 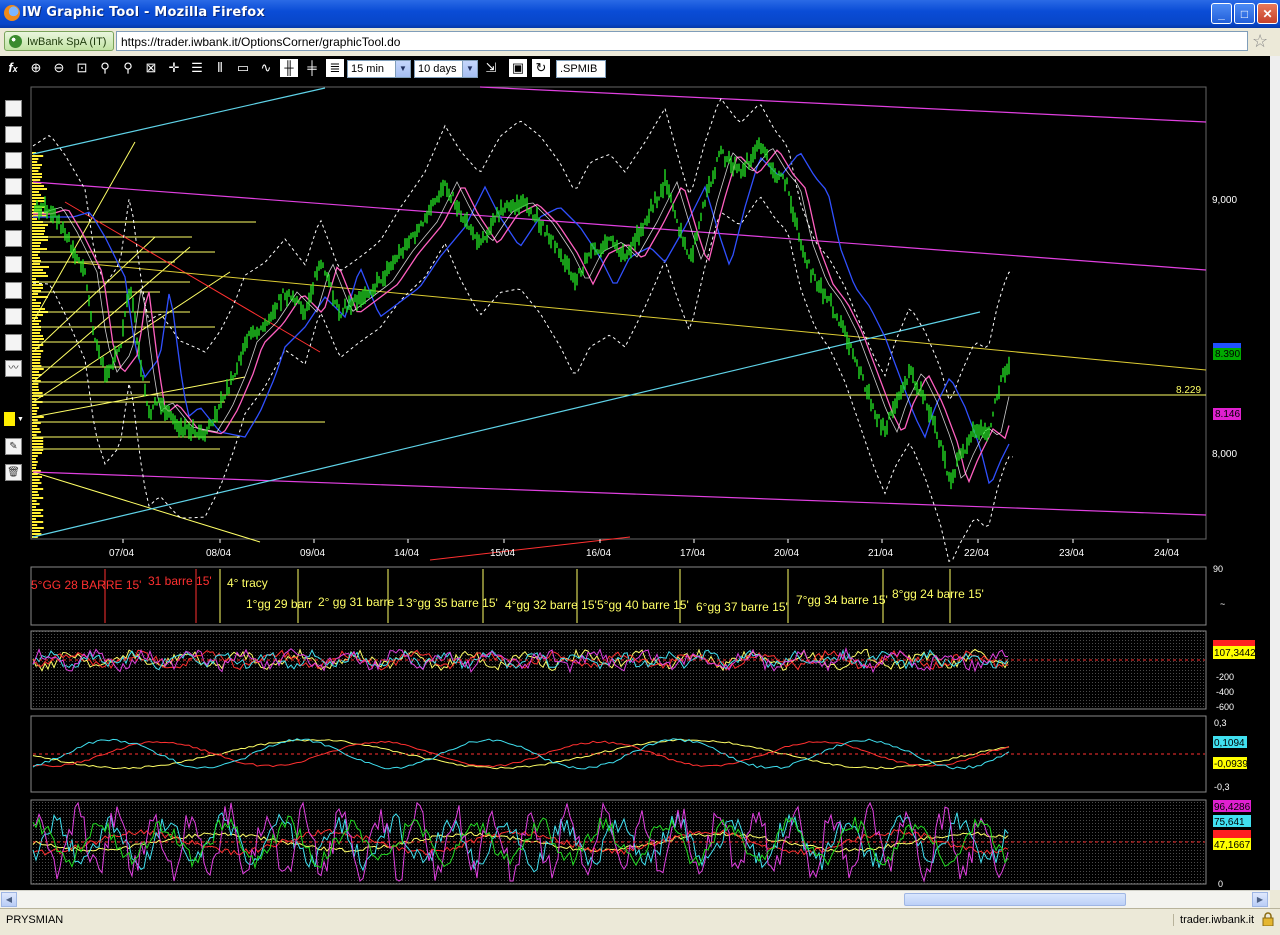 What do you see at coordinates (518, 68) in the screenshot?
I see `save-icon: ▣` at bounding box center [518, 68].